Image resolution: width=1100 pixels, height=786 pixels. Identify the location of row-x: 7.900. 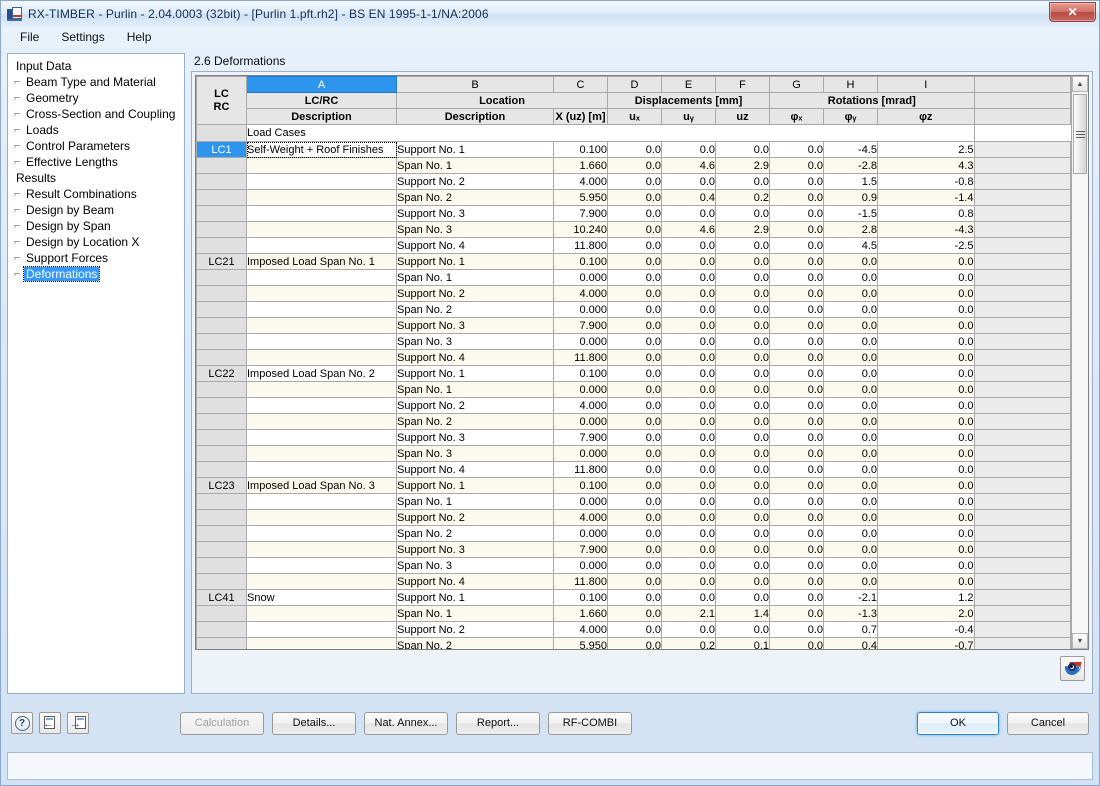
(580, 437).